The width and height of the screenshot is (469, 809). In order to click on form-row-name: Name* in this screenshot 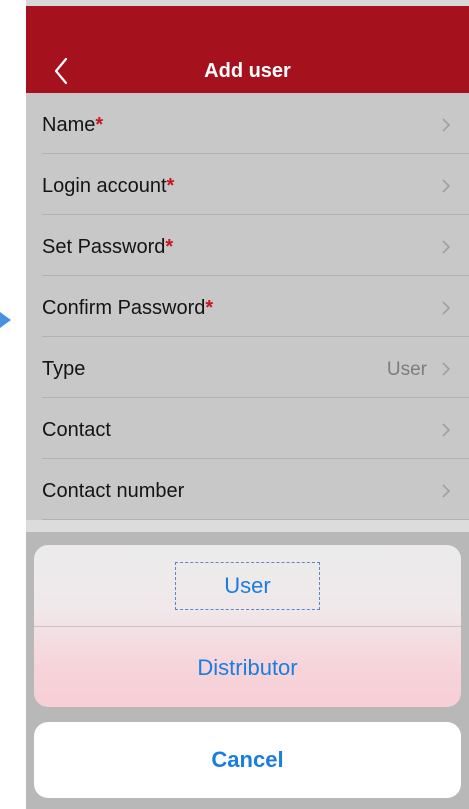, I will do `click(255, 123)`.